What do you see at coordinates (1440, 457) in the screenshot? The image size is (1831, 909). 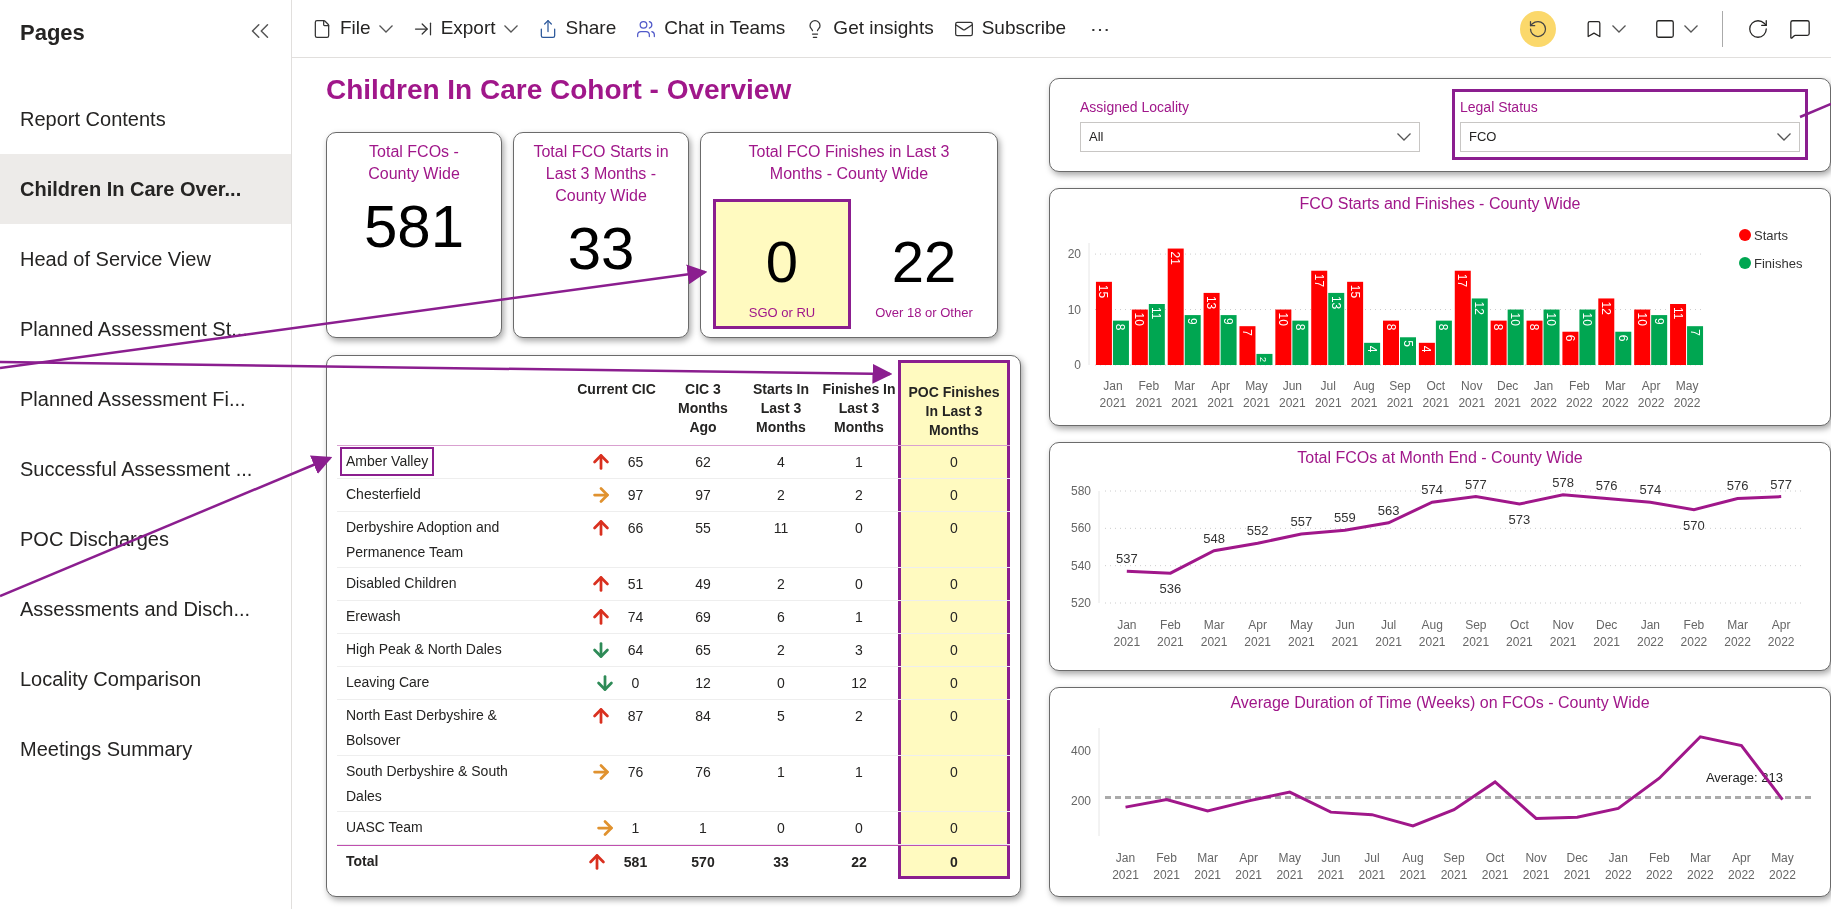 I see `chart-title: Total FCOs at Month End - County Wide` at bounding box center [1440, 457].